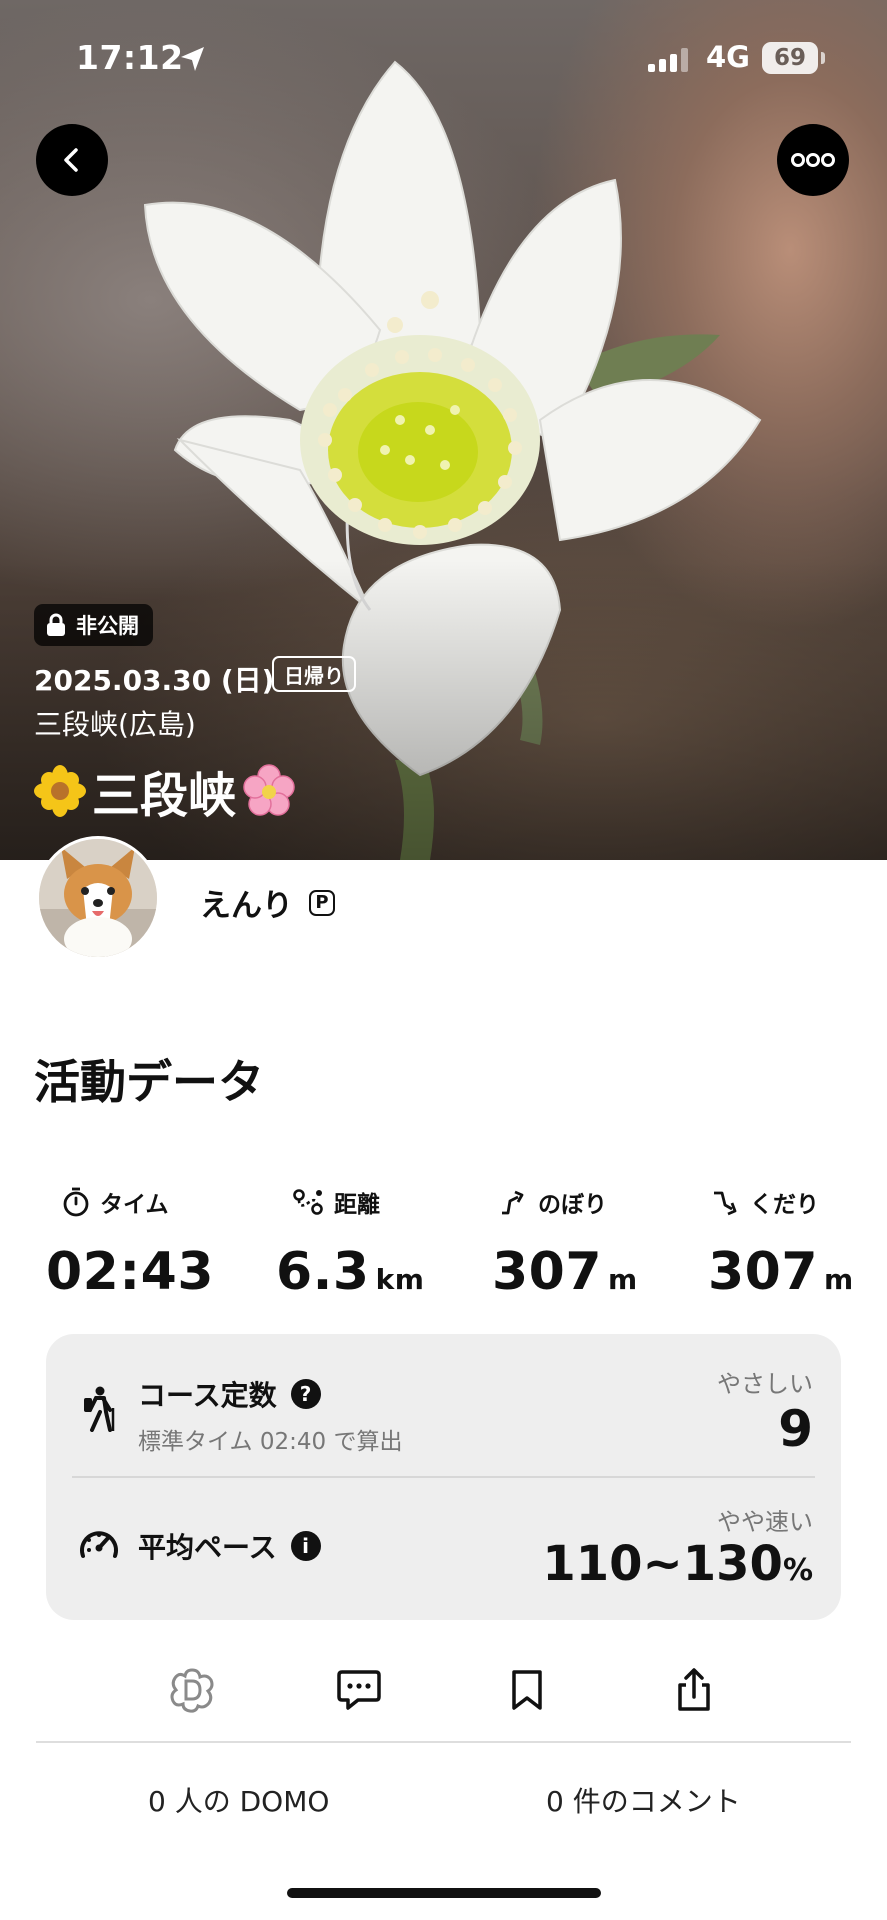 The height and width of the screenshot is (1920, 887). What do you see at coordinates (823, 58) in the screenshot?
I see `battery-tip` at bounding box center [823, 58].